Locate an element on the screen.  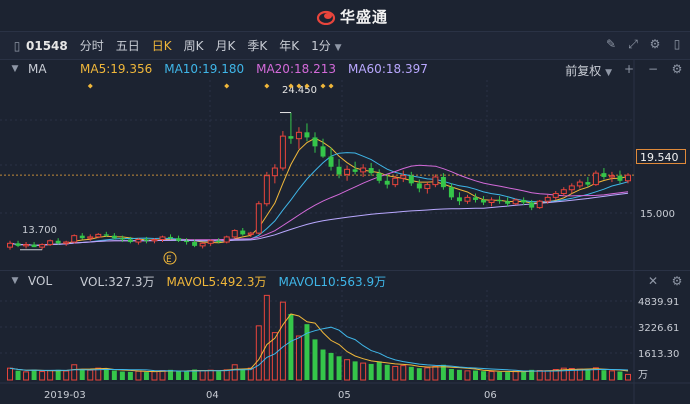
adjust-select: 前复权 ▼ is located at coordinates (588, 70).